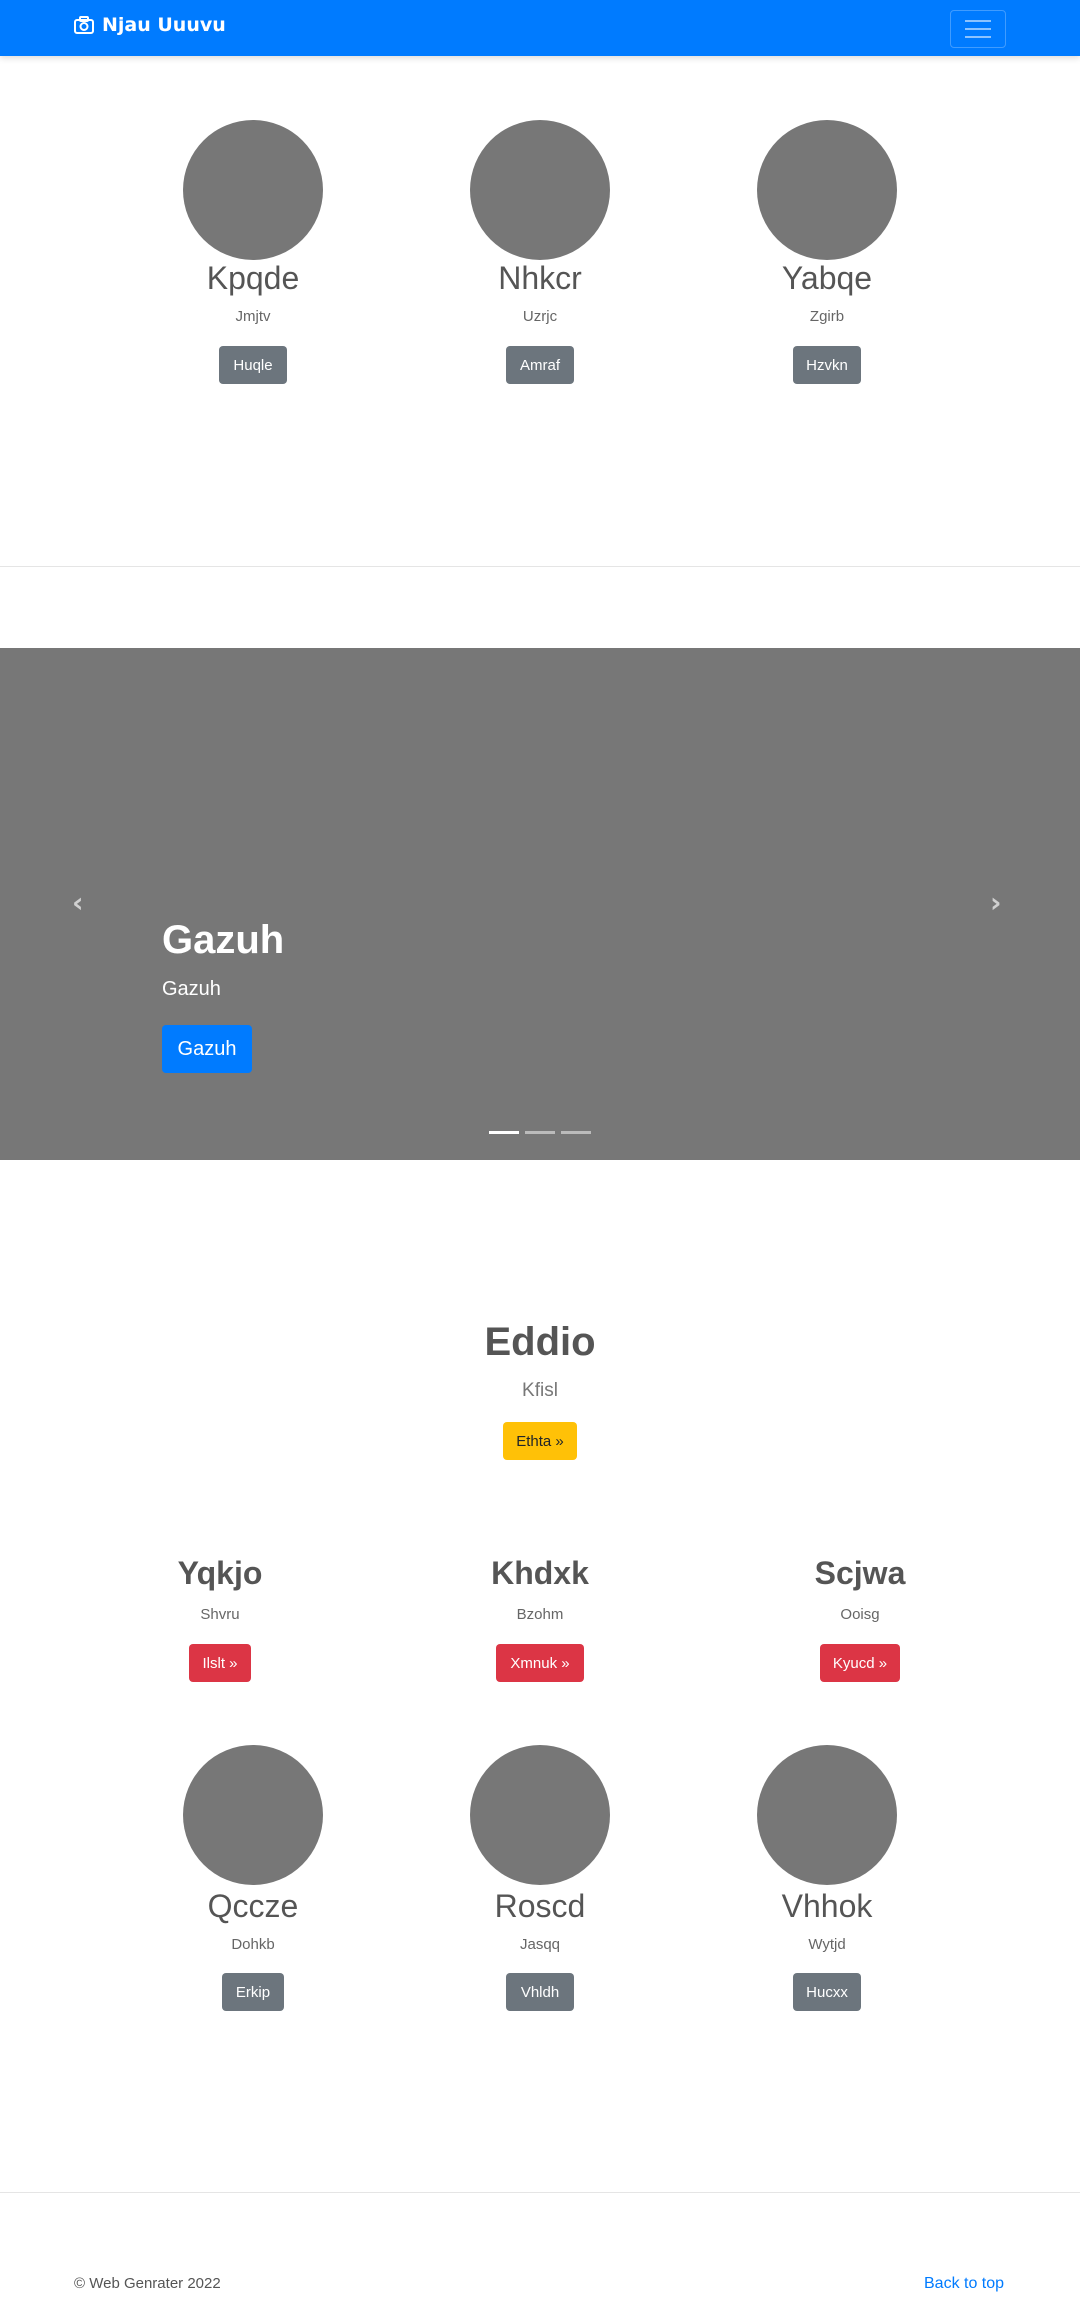 The height and width of the screenshot is (2299, 1080). What do you see at coordinates (827, 278) in the screenshot?
I see `profile-name: Yabqe` at bounding box center [827, 278].